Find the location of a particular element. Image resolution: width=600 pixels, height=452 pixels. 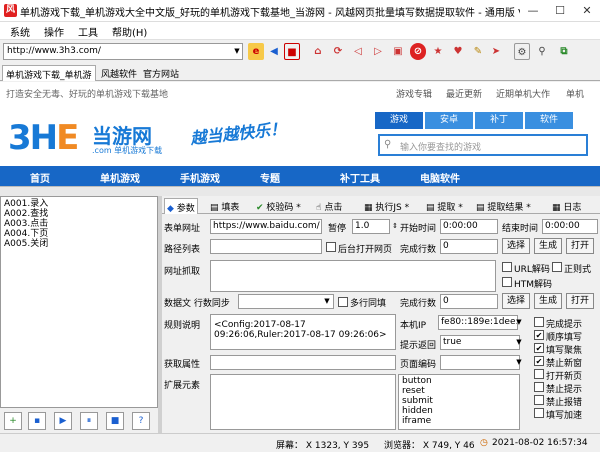

check-done-hint is located at coordinates (539, 322).